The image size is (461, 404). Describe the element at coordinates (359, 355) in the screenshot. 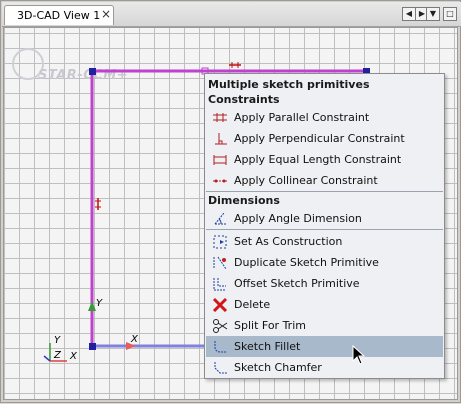

I see `mouse-cursor-icon` at that location.